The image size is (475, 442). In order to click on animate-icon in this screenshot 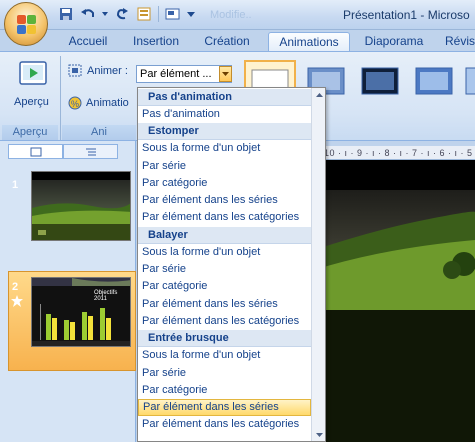, I will do `click(75, 70)`.